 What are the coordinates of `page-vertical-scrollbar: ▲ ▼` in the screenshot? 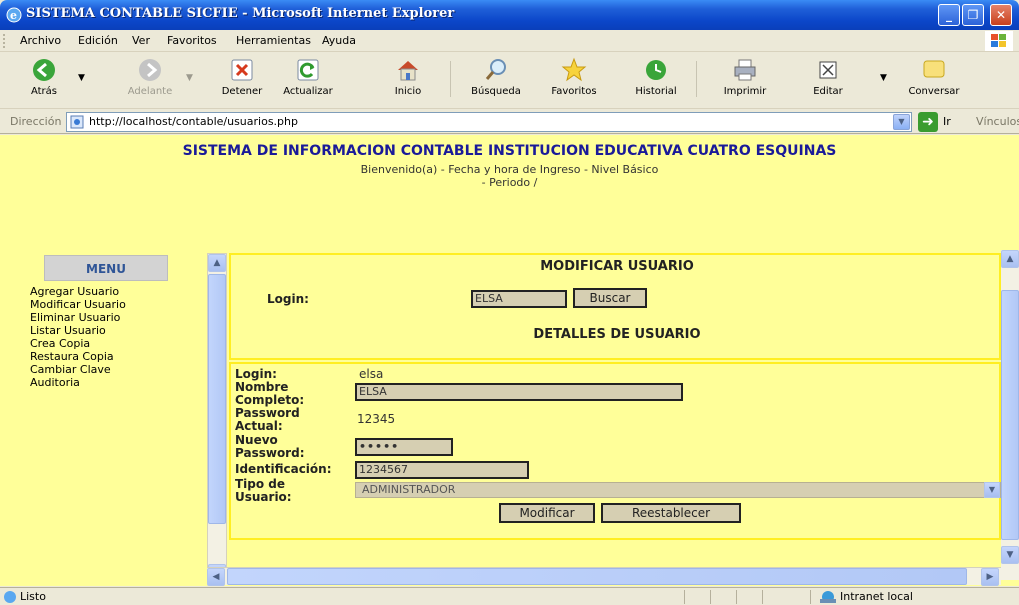 It's located at (1010, 415).